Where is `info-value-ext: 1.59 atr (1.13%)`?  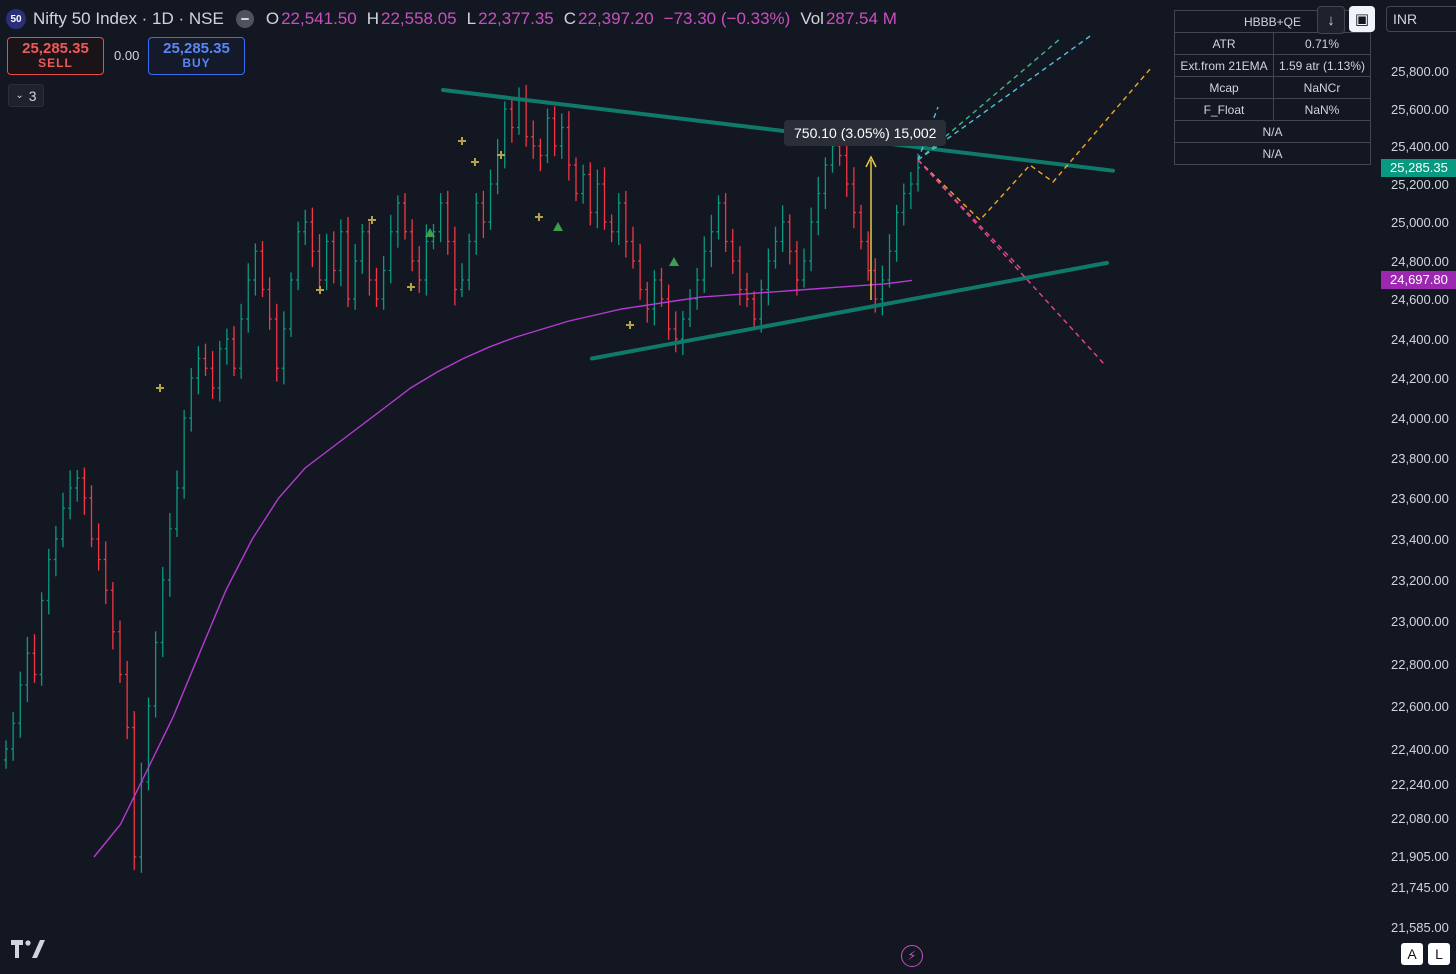 info-value-ext: 1.59 atr (1.13%) is located at coordinates (1322, 65).